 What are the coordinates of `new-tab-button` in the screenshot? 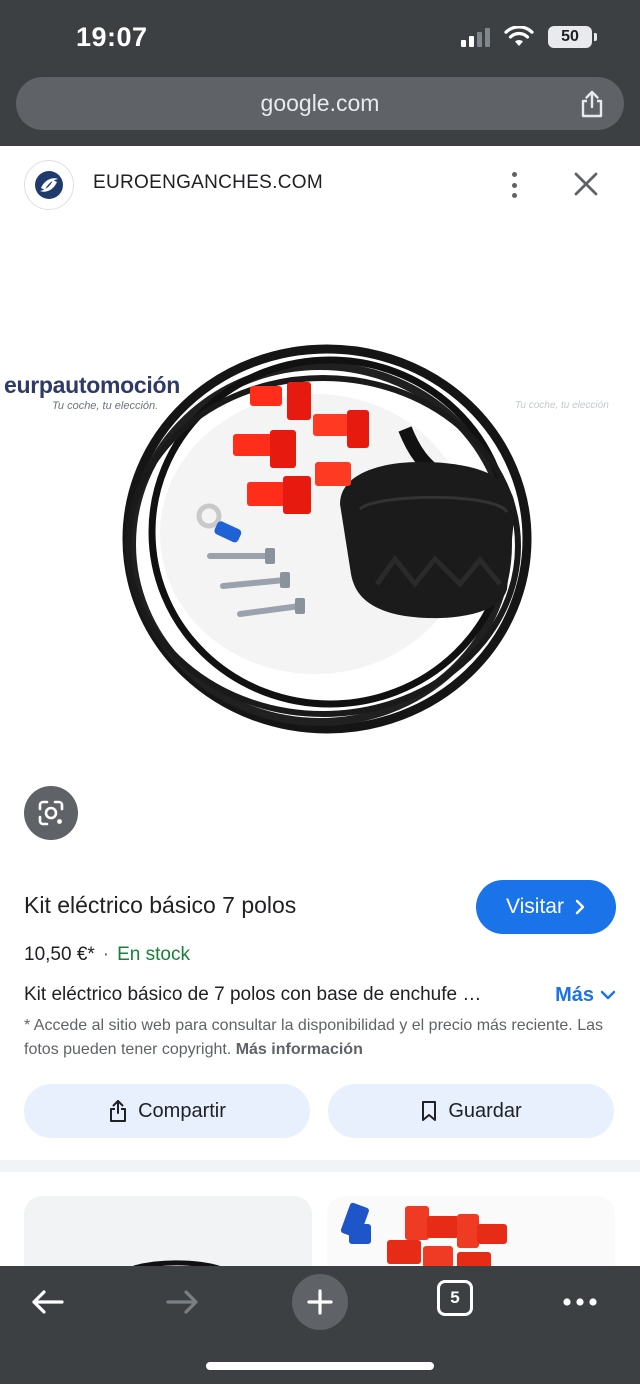 It's located at (320, 1302).